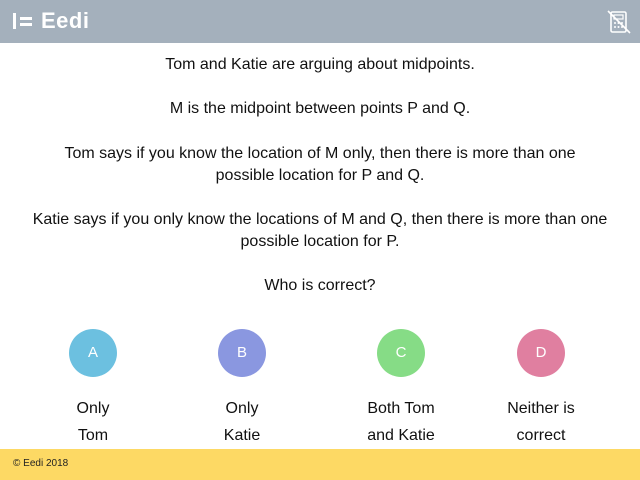 This screenshot has height=480, width=640. Describe the element at coordinates (541, 389) in the screenshot. I see `option-d: D Neither is correct` at that location.